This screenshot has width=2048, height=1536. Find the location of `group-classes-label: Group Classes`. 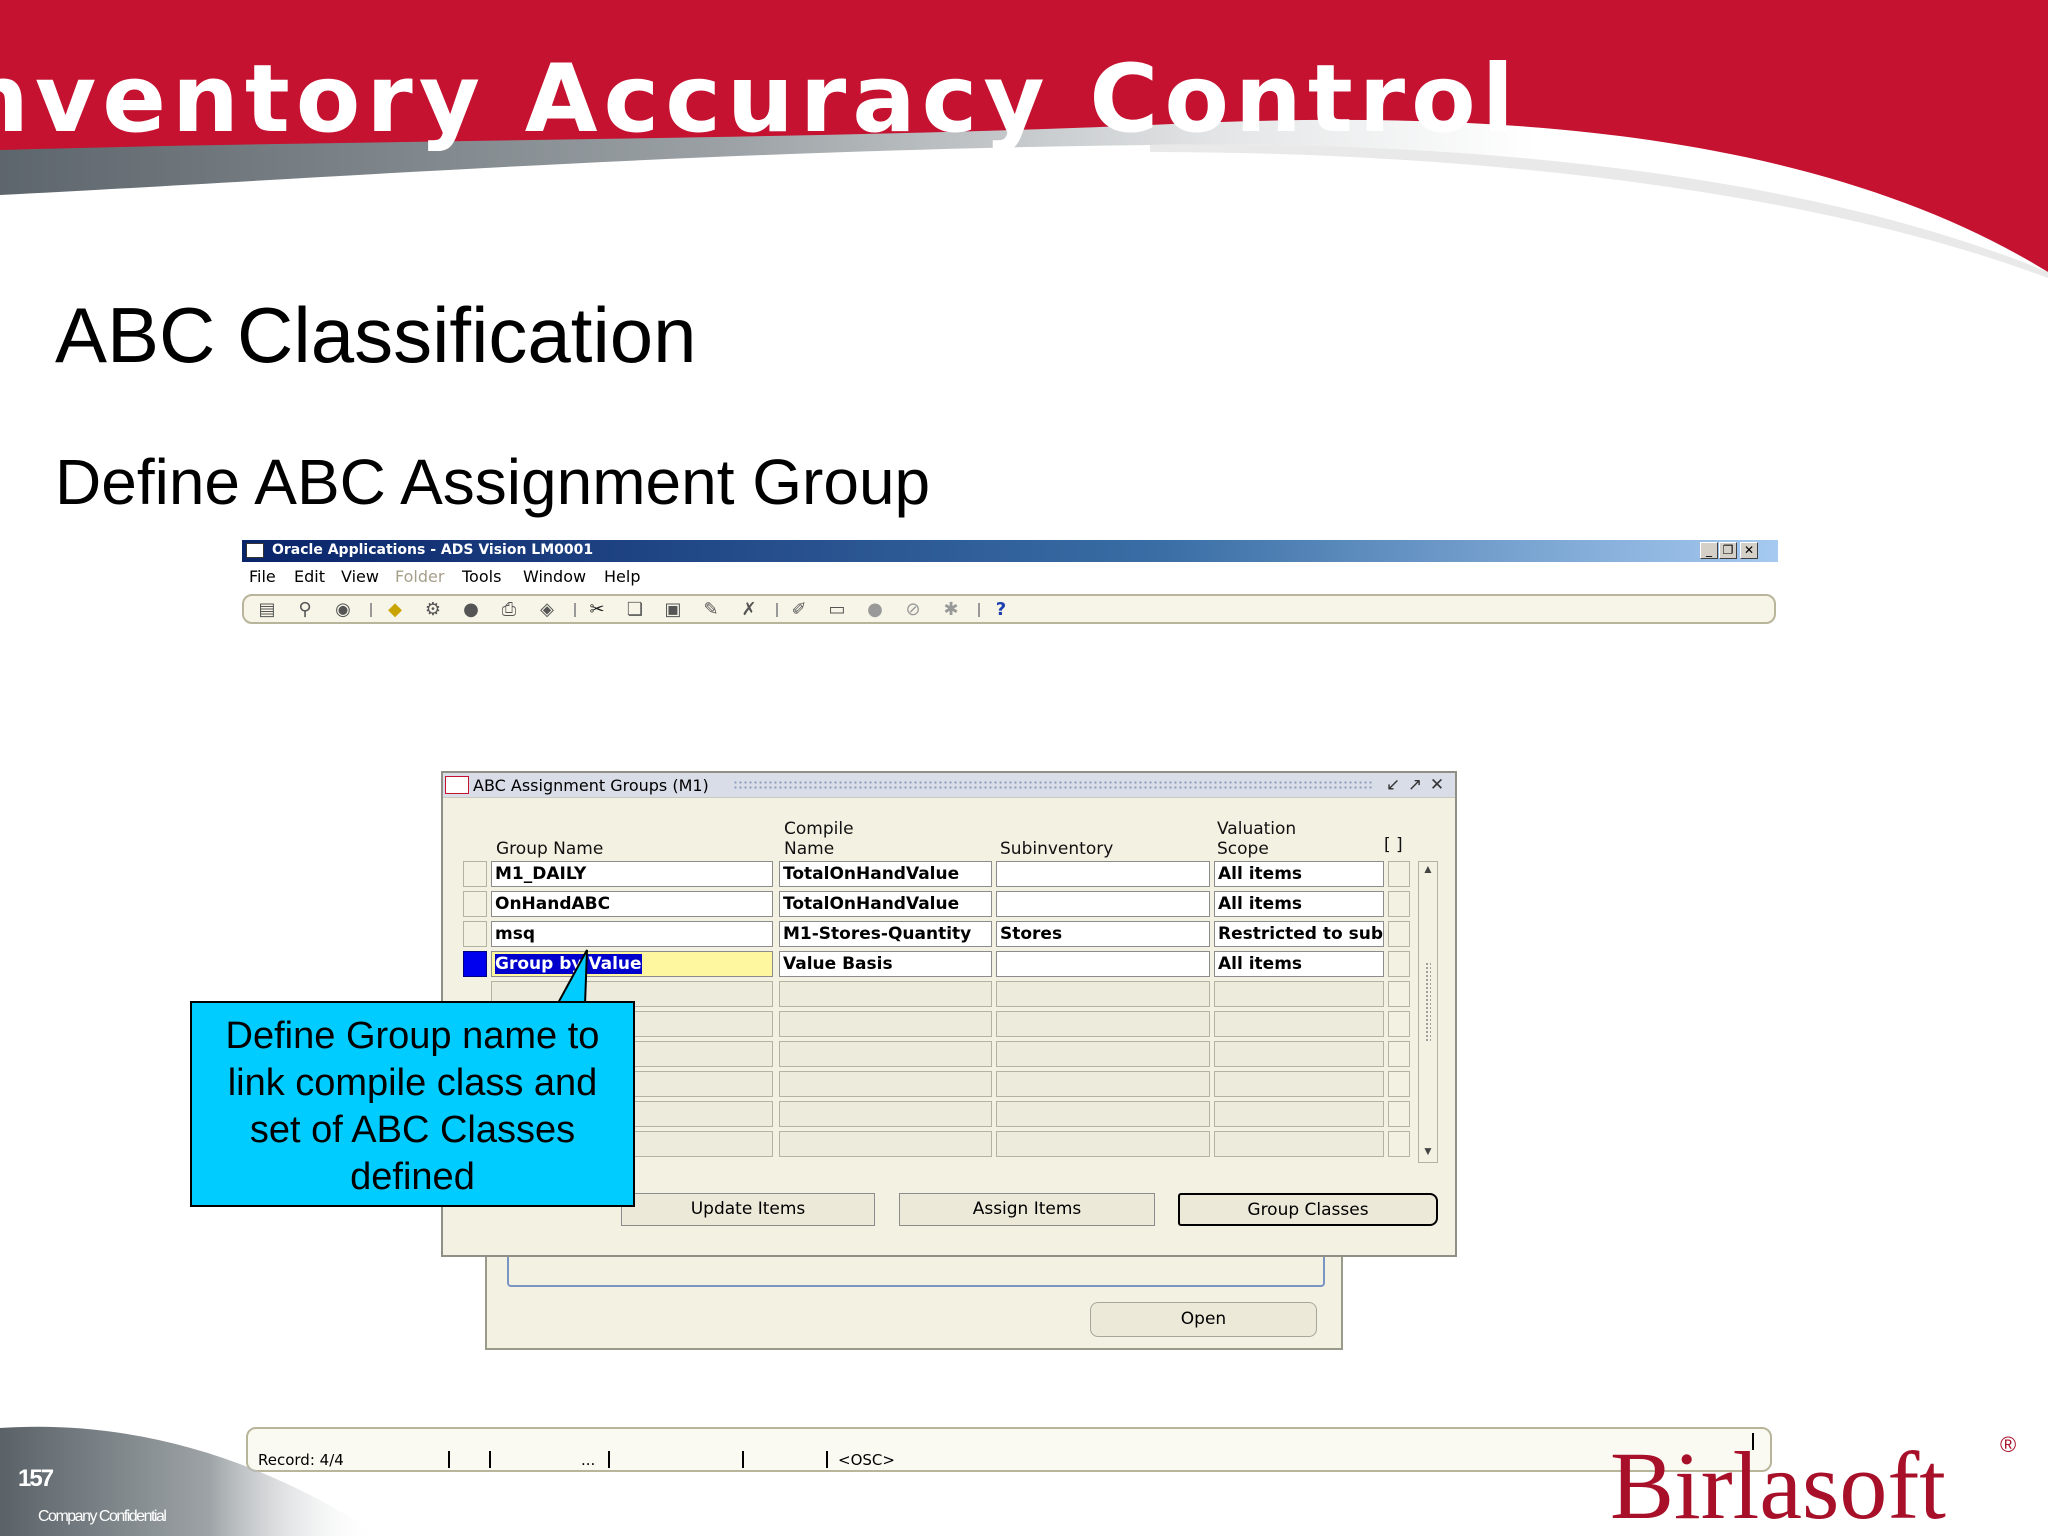

group-classes-label: Group Classes is located at coordinates (1308, 1210).